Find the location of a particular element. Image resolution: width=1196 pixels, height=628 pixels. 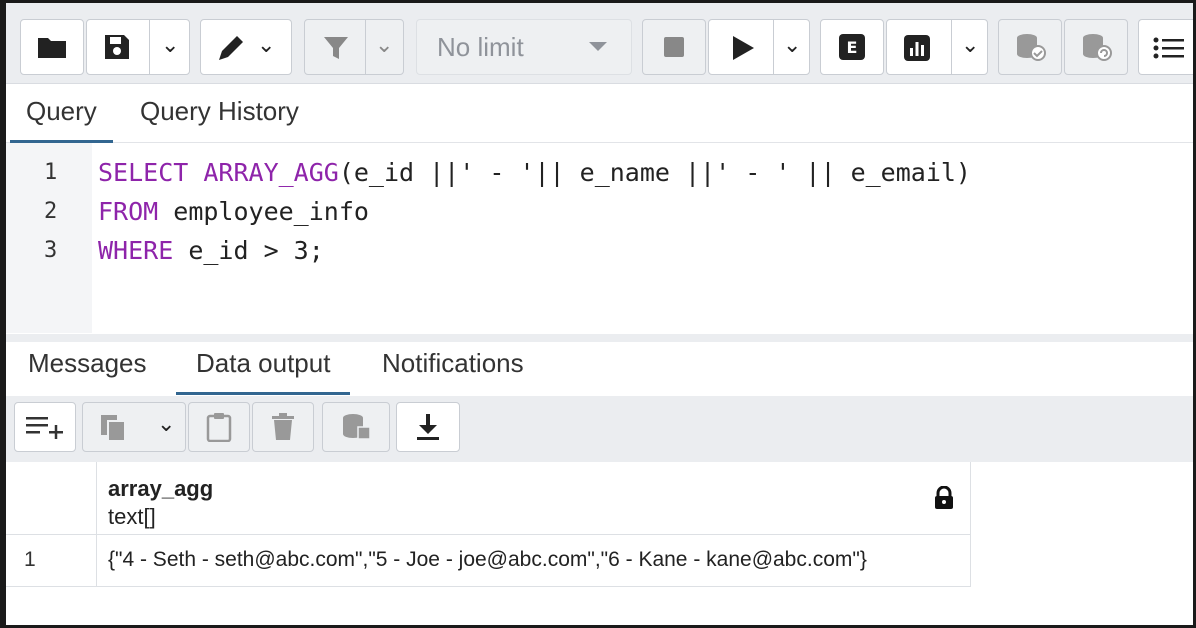

row-number-label: 1 is located at coordinates (30, 559).